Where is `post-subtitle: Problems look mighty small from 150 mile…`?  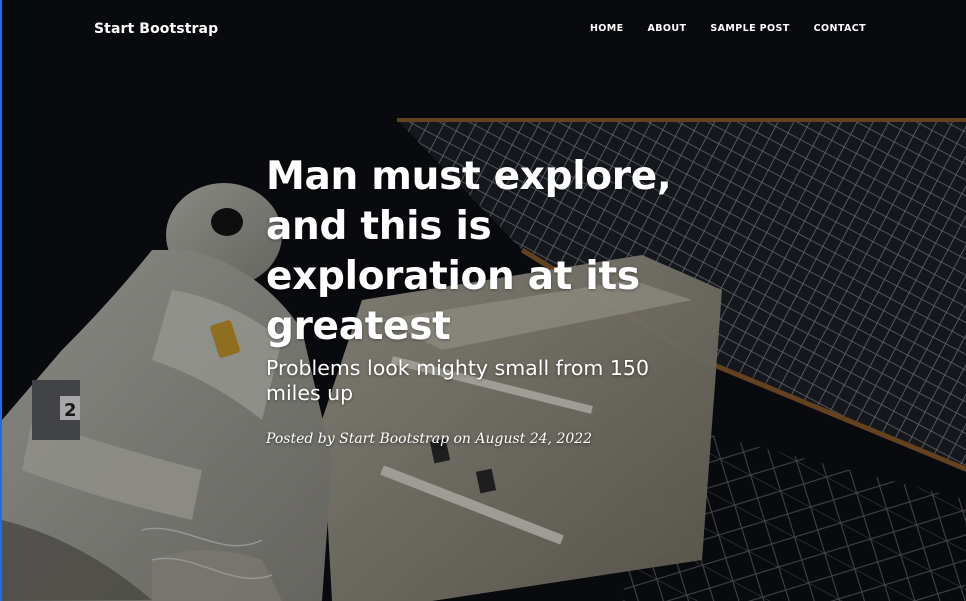 post-subtitle: Problems look mighty small from 150 mile… is located at coordinates (458, 380).